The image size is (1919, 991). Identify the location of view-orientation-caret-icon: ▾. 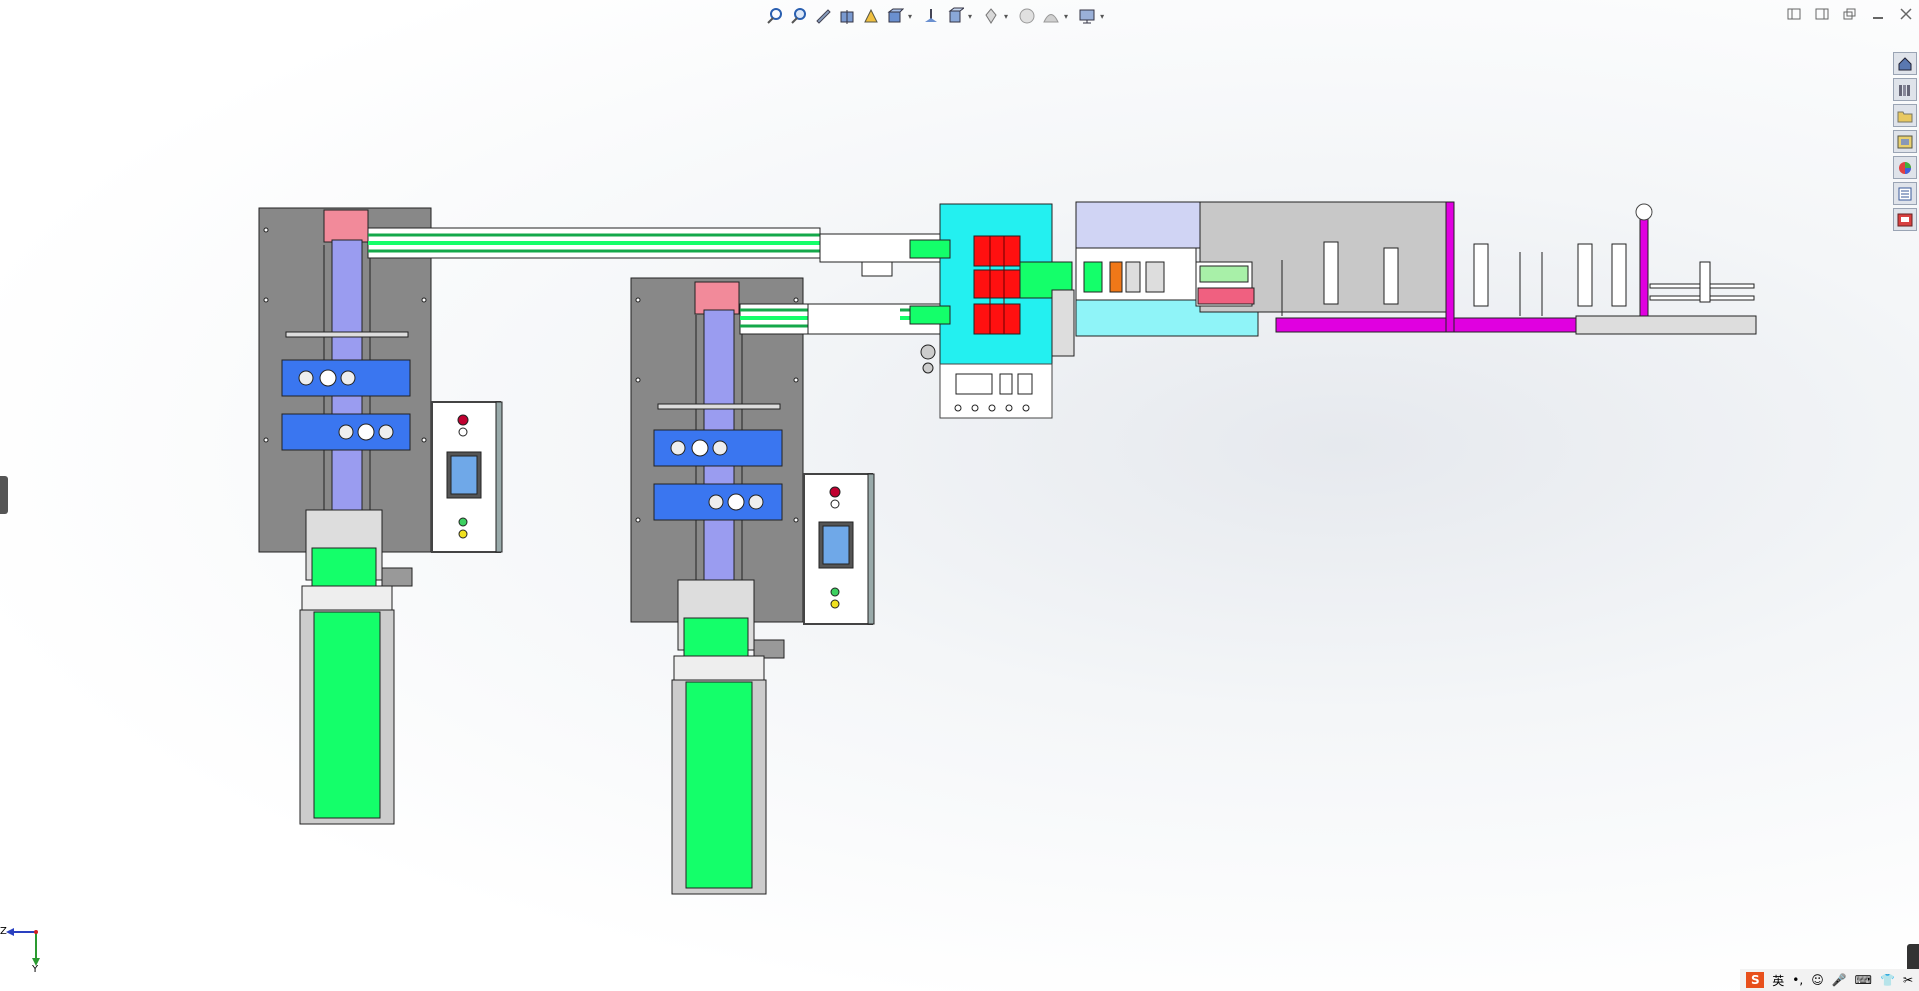
(910, 16).